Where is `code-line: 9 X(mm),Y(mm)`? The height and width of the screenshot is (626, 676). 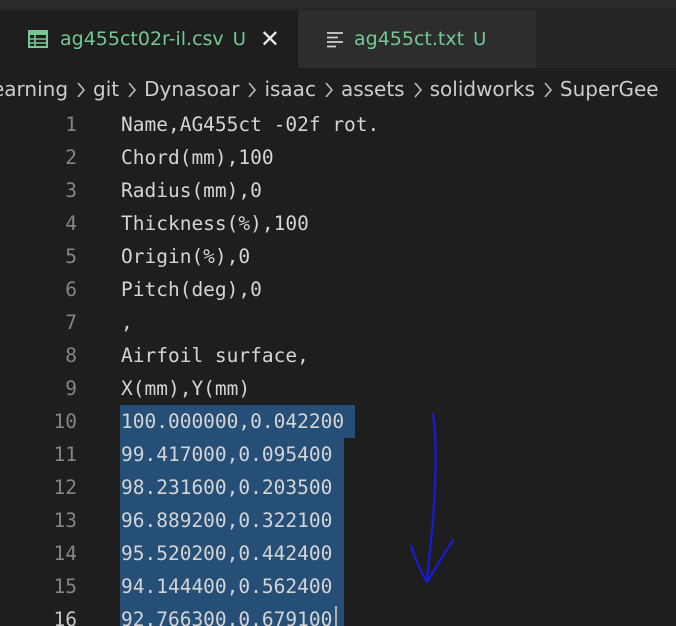 code-line: 9 X(mm),Y(mm) is located at coordinates (338, 388).